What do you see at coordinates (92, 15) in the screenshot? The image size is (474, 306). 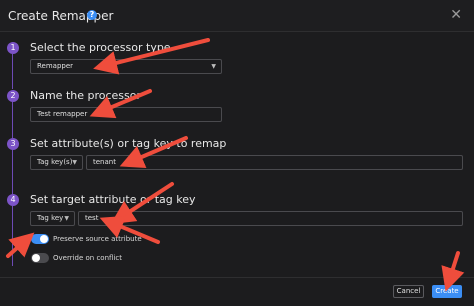 I see `help-icon: ?` at bounding box center [92, 15].